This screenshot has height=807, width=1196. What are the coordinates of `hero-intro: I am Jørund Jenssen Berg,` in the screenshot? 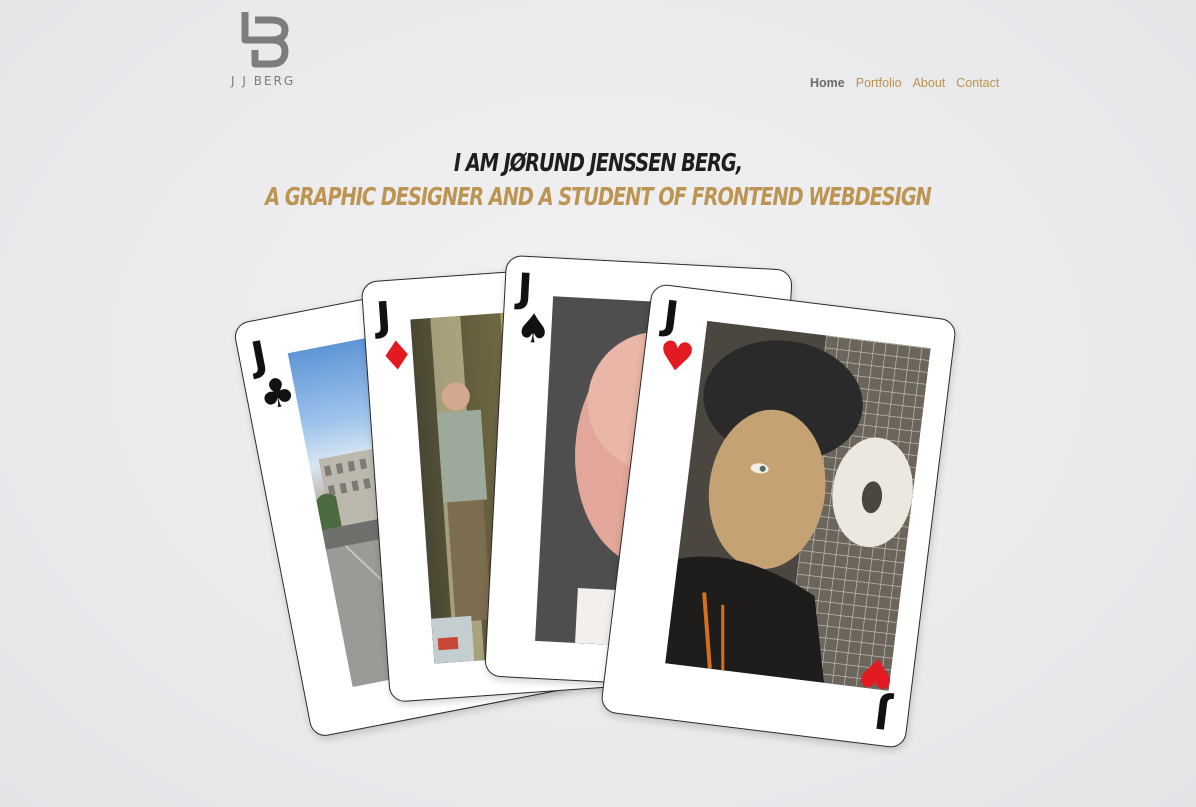 It's located at (598, 162).